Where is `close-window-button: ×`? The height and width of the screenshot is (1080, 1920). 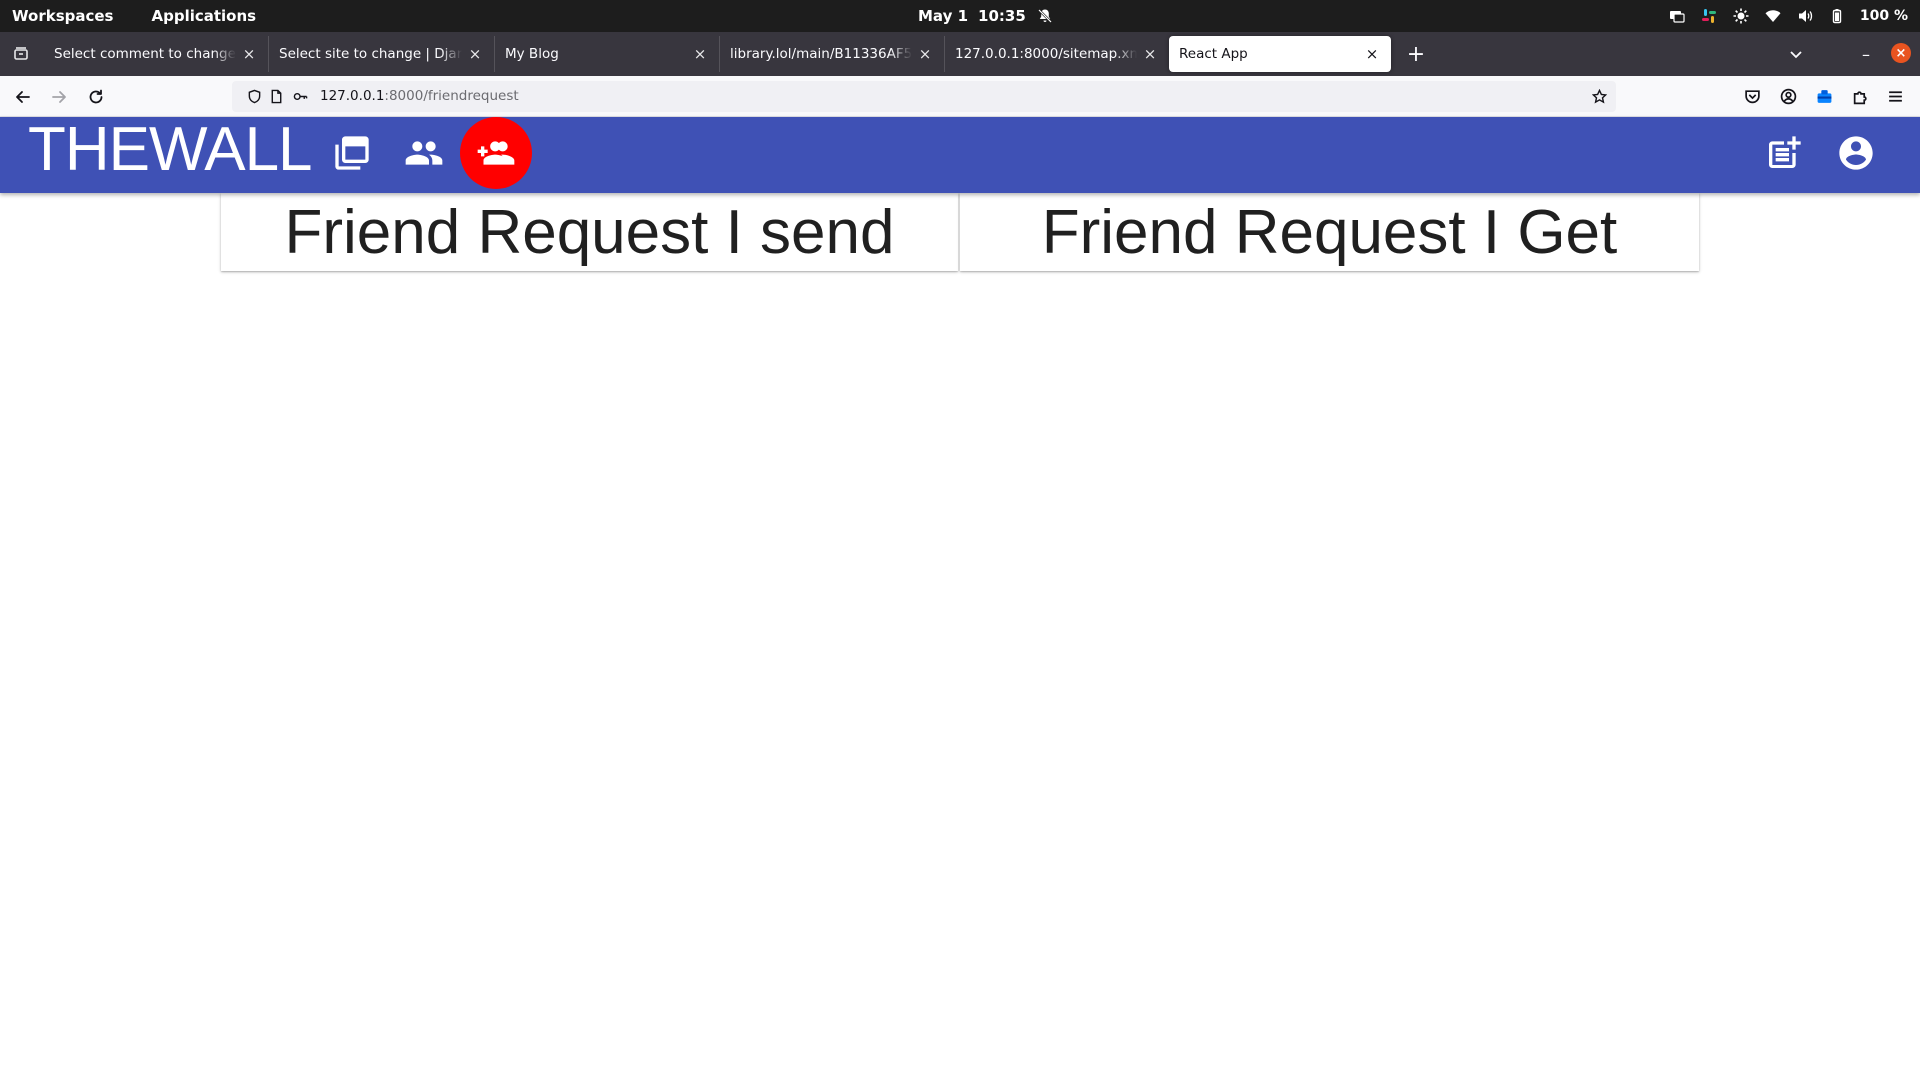
close-window-button: × is located at coordinates (1901, 53).